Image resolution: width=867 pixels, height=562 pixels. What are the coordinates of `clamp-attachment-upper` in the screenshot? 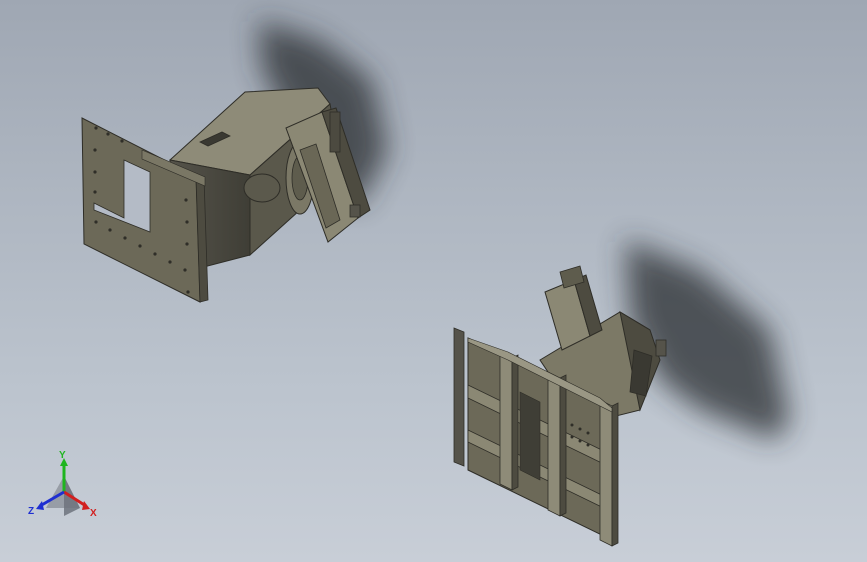 It's located at (226, 195).